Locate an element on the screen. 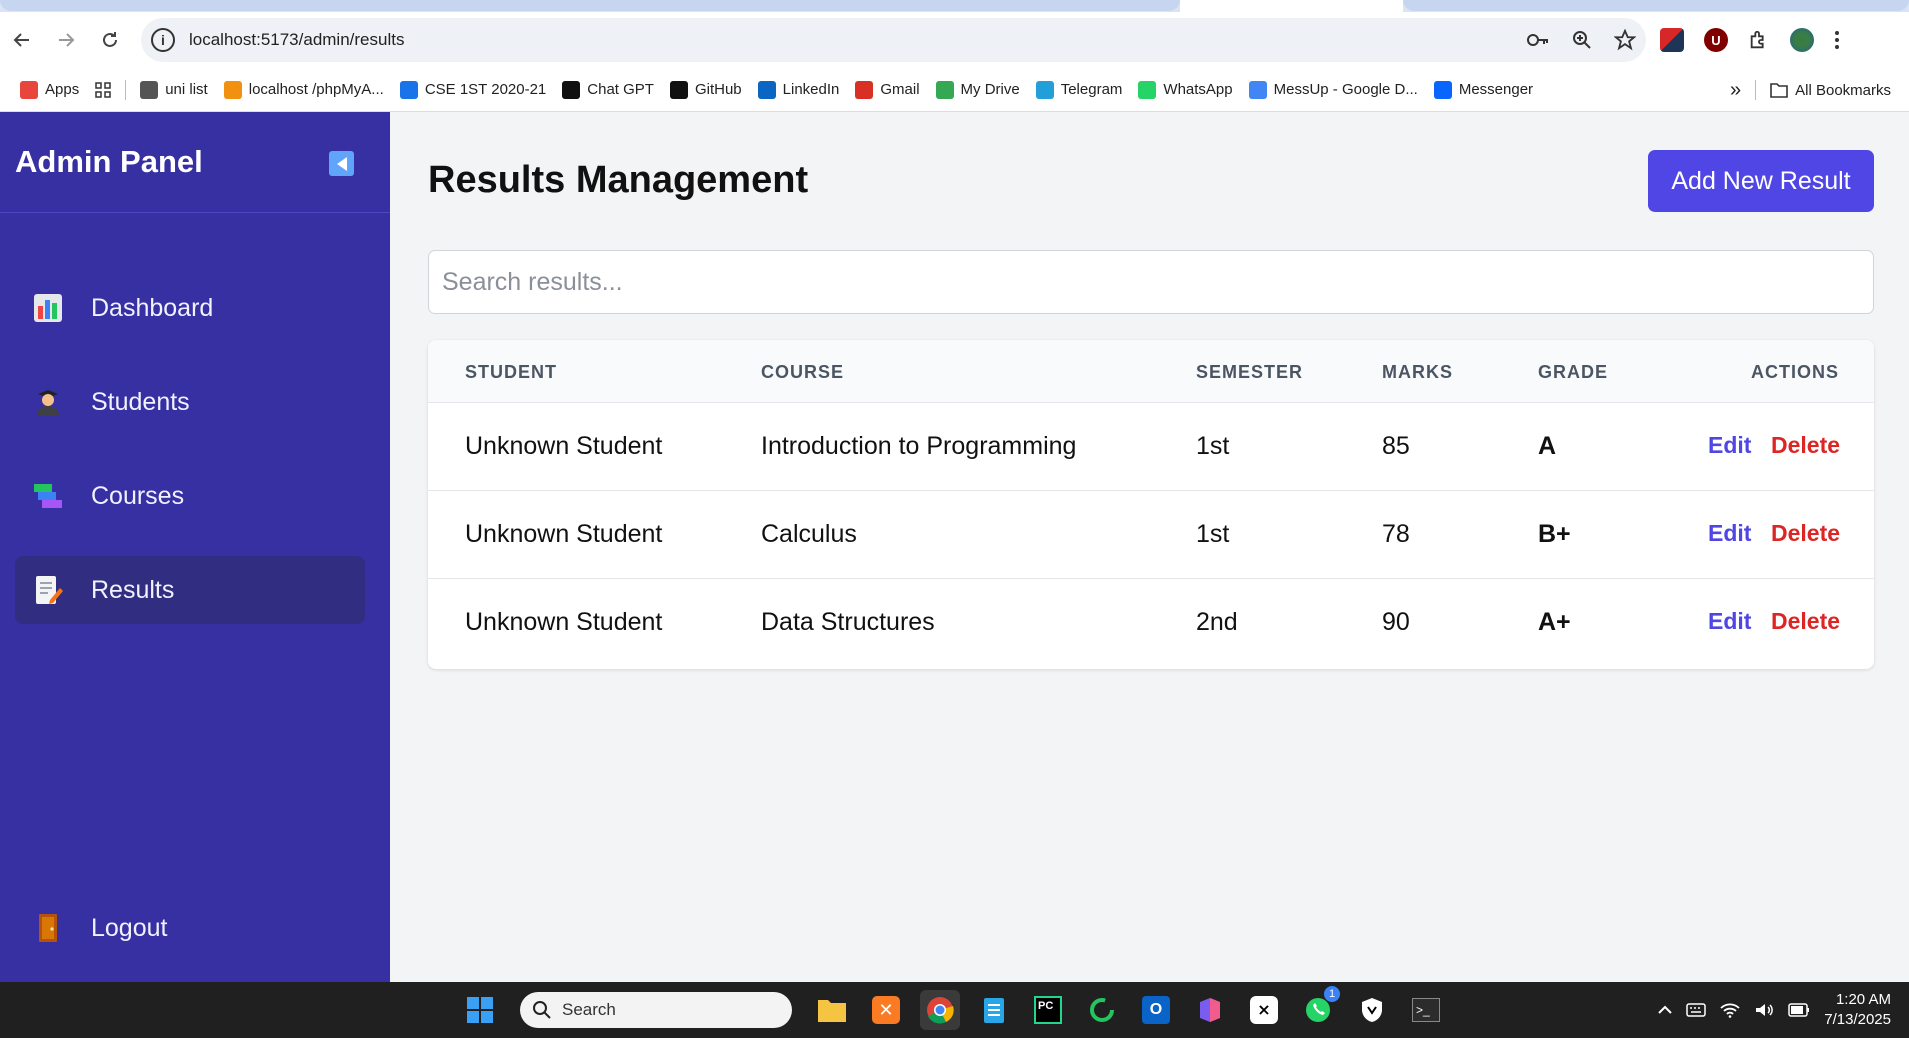 The image size is (1909, 1038). bookmark-item: Chat GPT is located at coordinates (608, 90).